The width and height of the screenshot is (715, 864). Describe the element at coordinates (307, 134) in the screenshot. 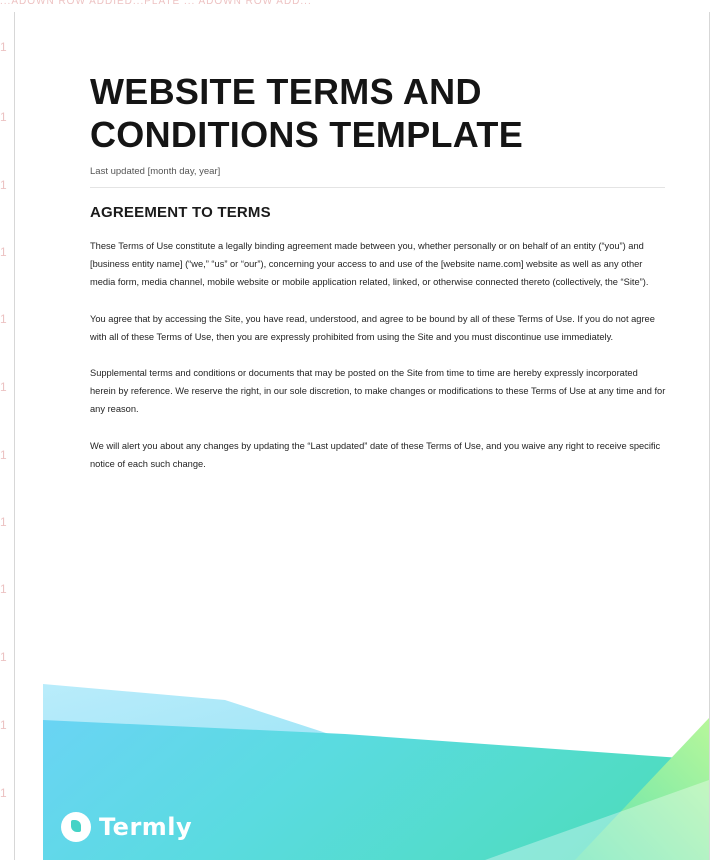

I see `title-line-2: CONDITIONS TEMPLATE` at that location.